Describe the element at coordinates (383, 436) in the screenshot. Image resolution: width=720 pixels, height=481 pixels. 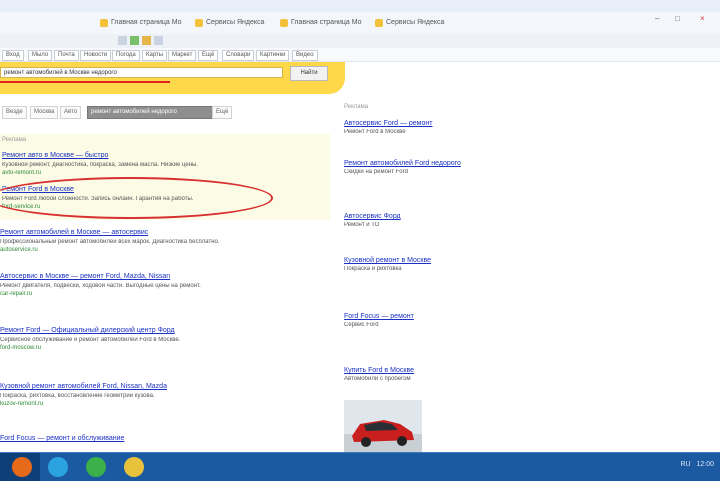
I see `car-icon` at that location.